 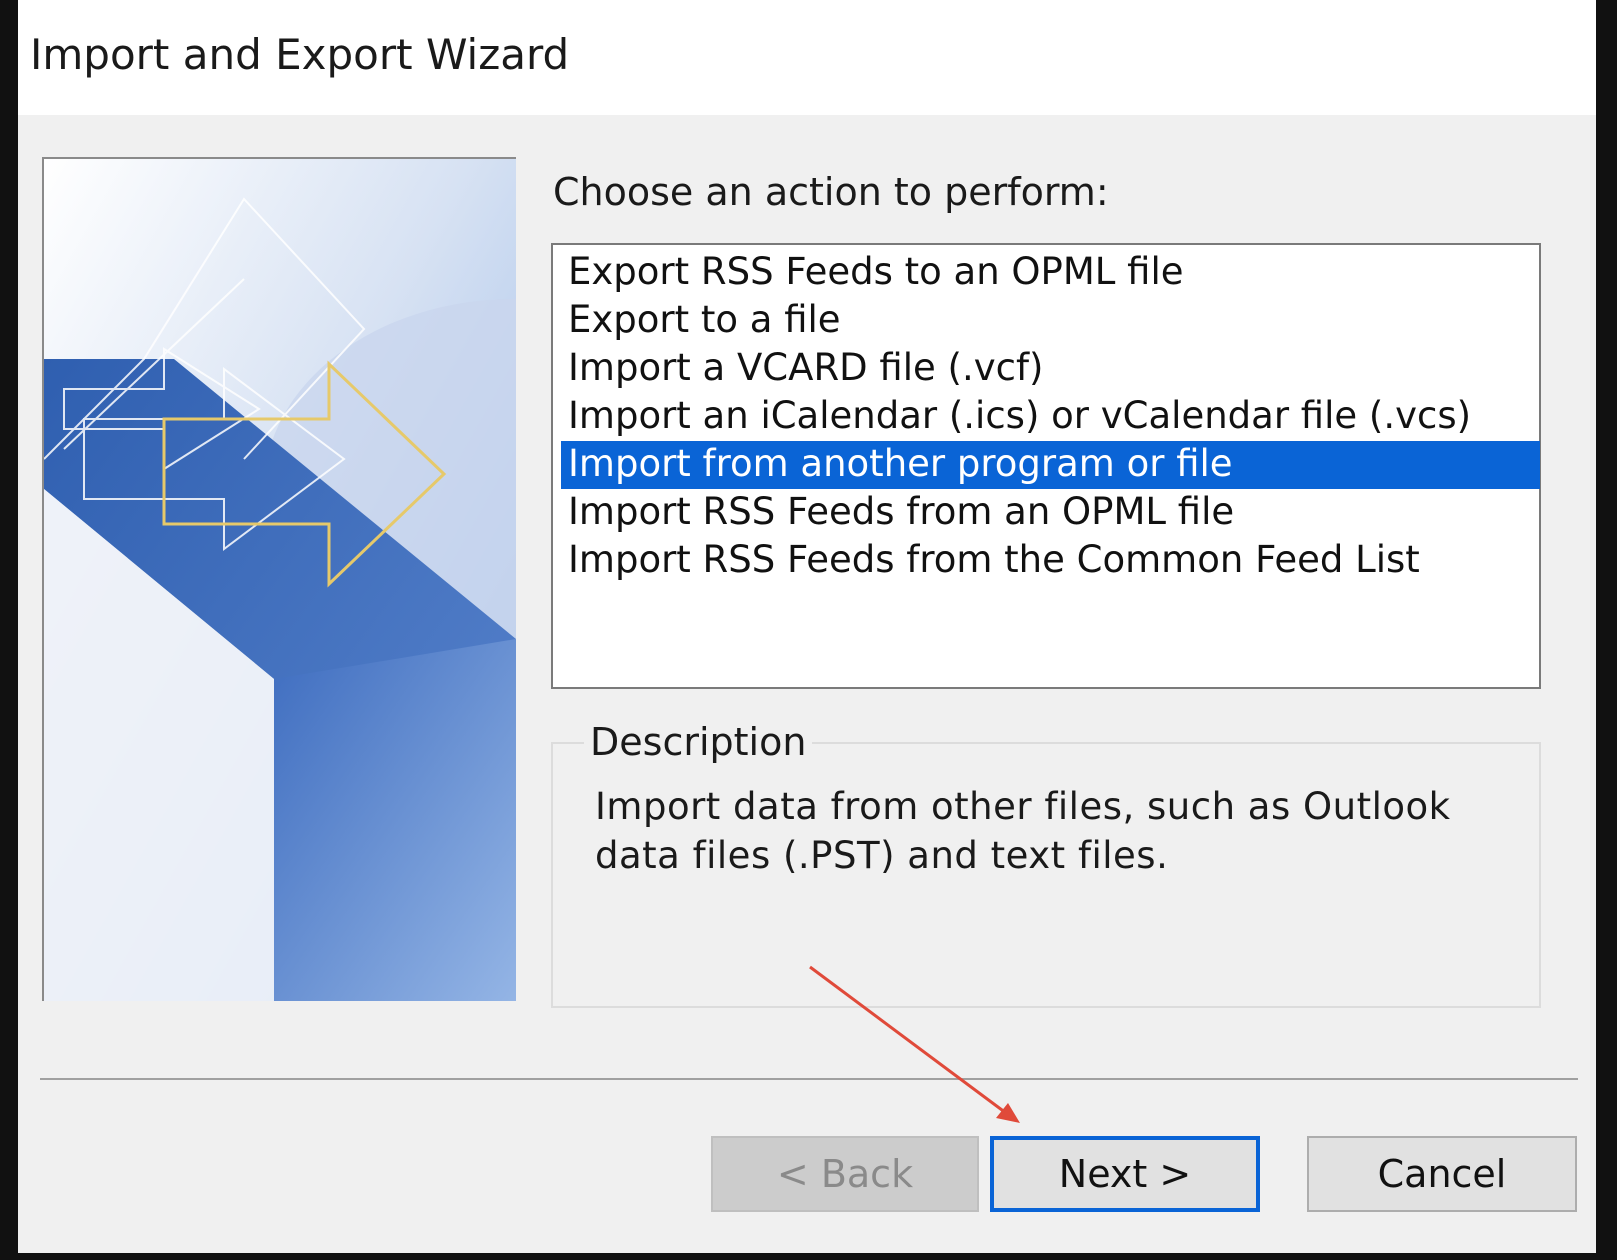 What do you see at coordinates (1033, 273) in the screenshot?
I see `list-item-export-rss-opml: Export RSS Feeds to an OPML file` at bounding box center [1033, 273].